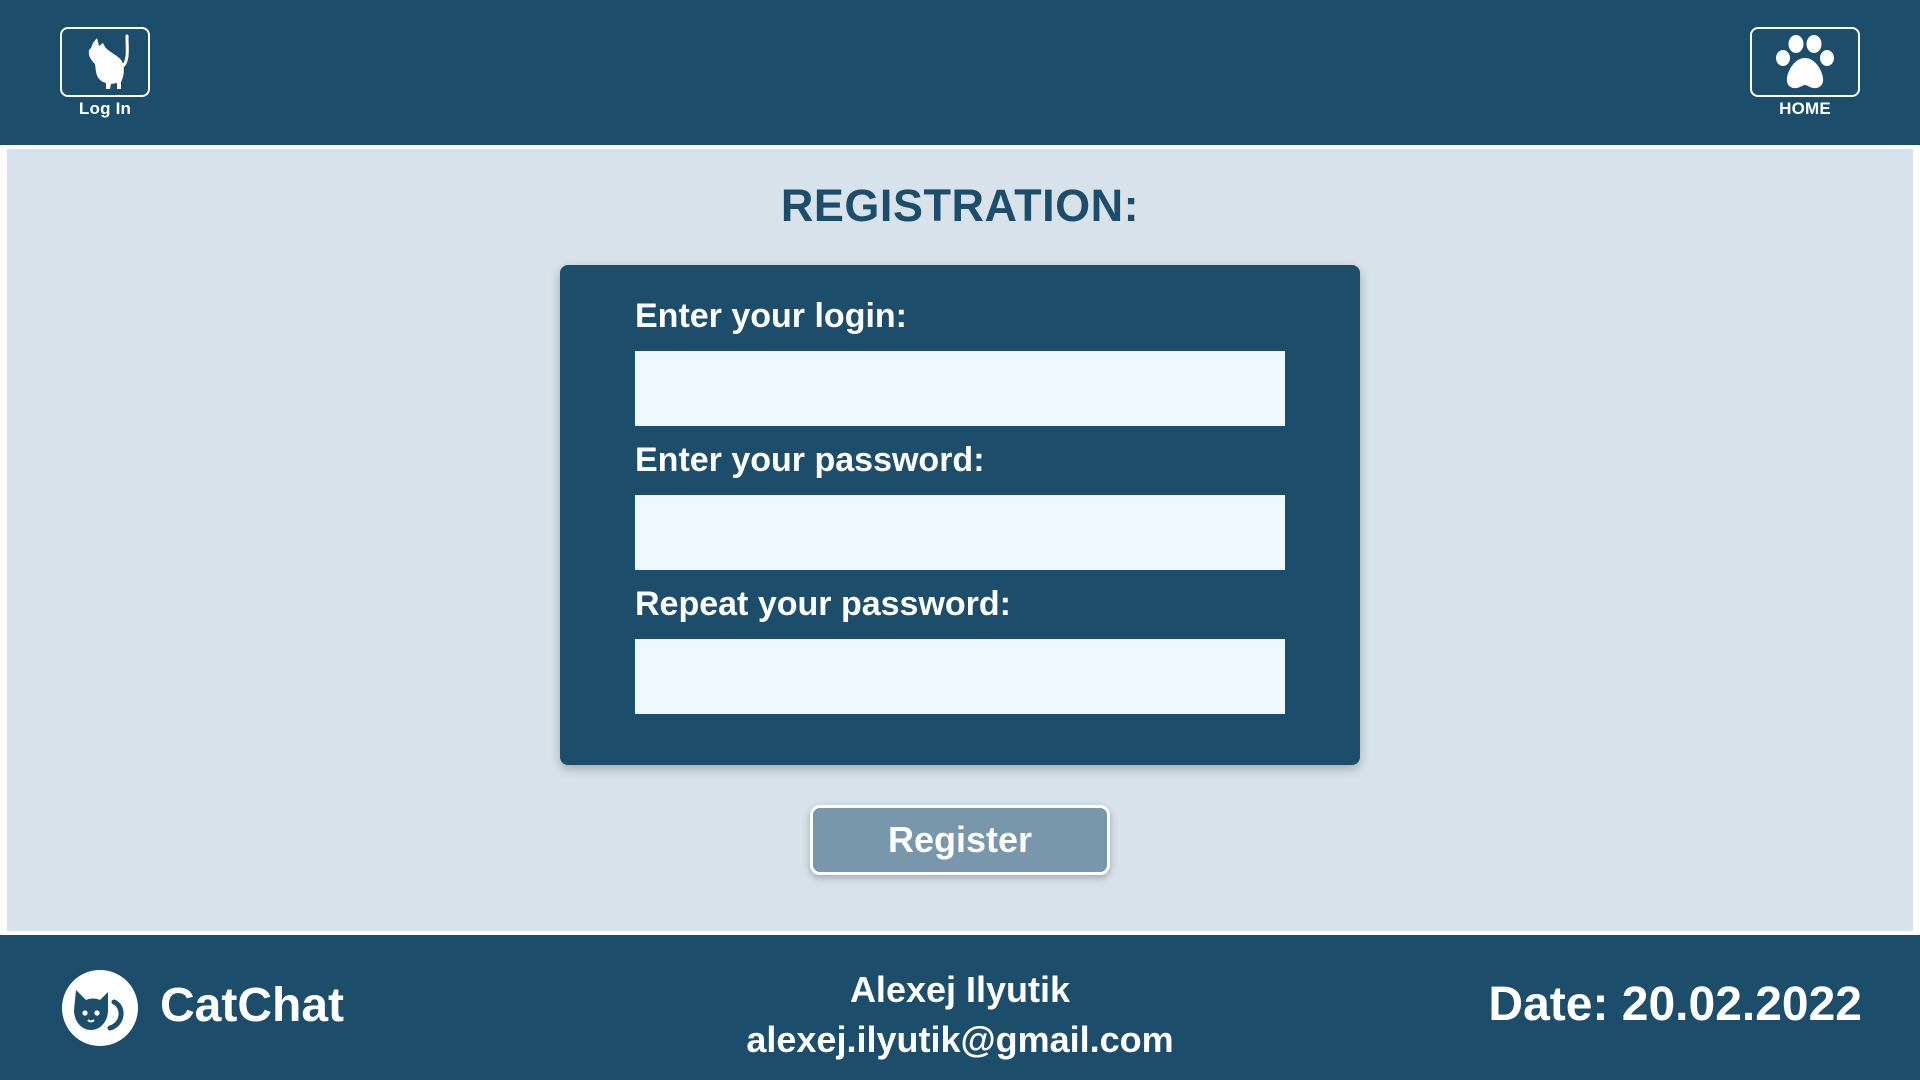 The height and width of the screenshot is (1080, 1920). Describe the element at coordinates (252, 1005) in the screenshot. I see `brand-name: CatChat` at that location.